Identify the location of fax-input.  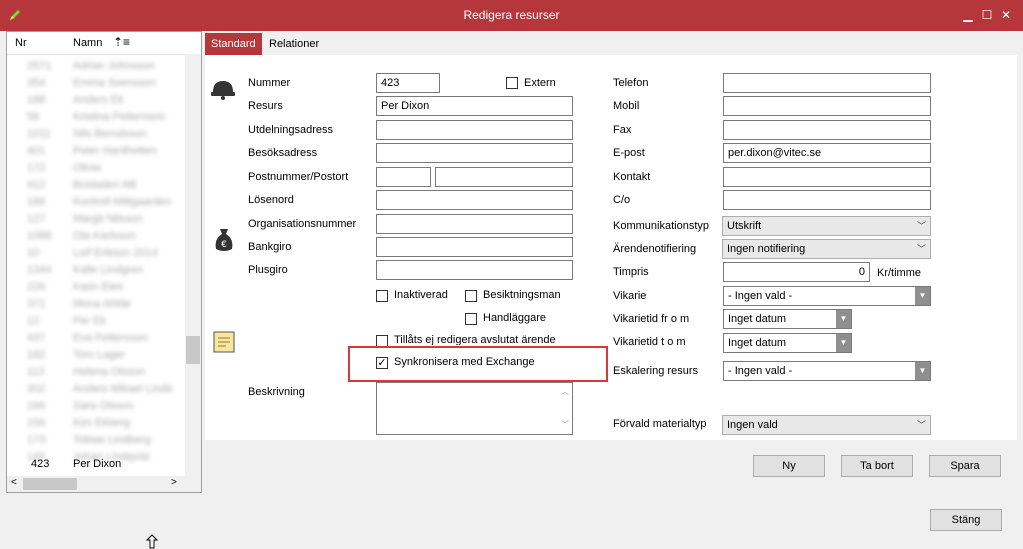
(827, 130).